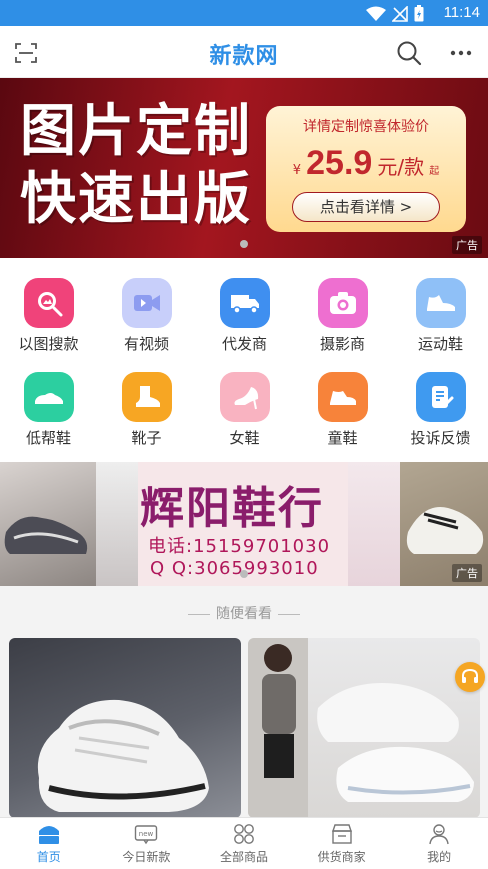  Describe the element at coordinates (341, 834) in the screenshot. I see `store-icon` at that location.